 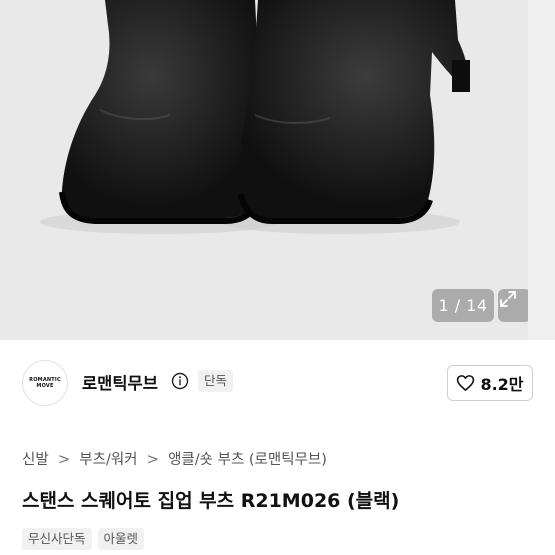 I want to click on heart-outline-icon, so click(x=466, y=383).